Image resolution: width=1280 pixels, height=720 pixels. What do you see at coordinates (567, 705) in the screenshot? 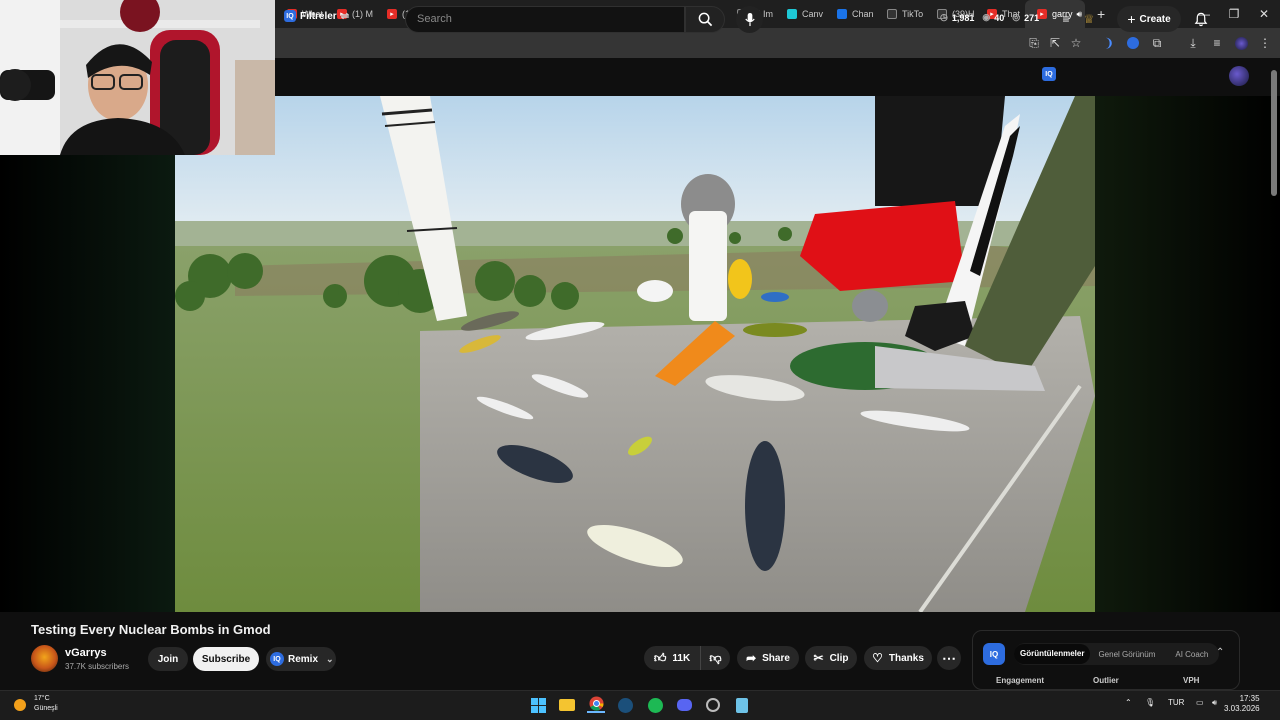
I see `file-explorer-icon` at bounding box center [567, 705].